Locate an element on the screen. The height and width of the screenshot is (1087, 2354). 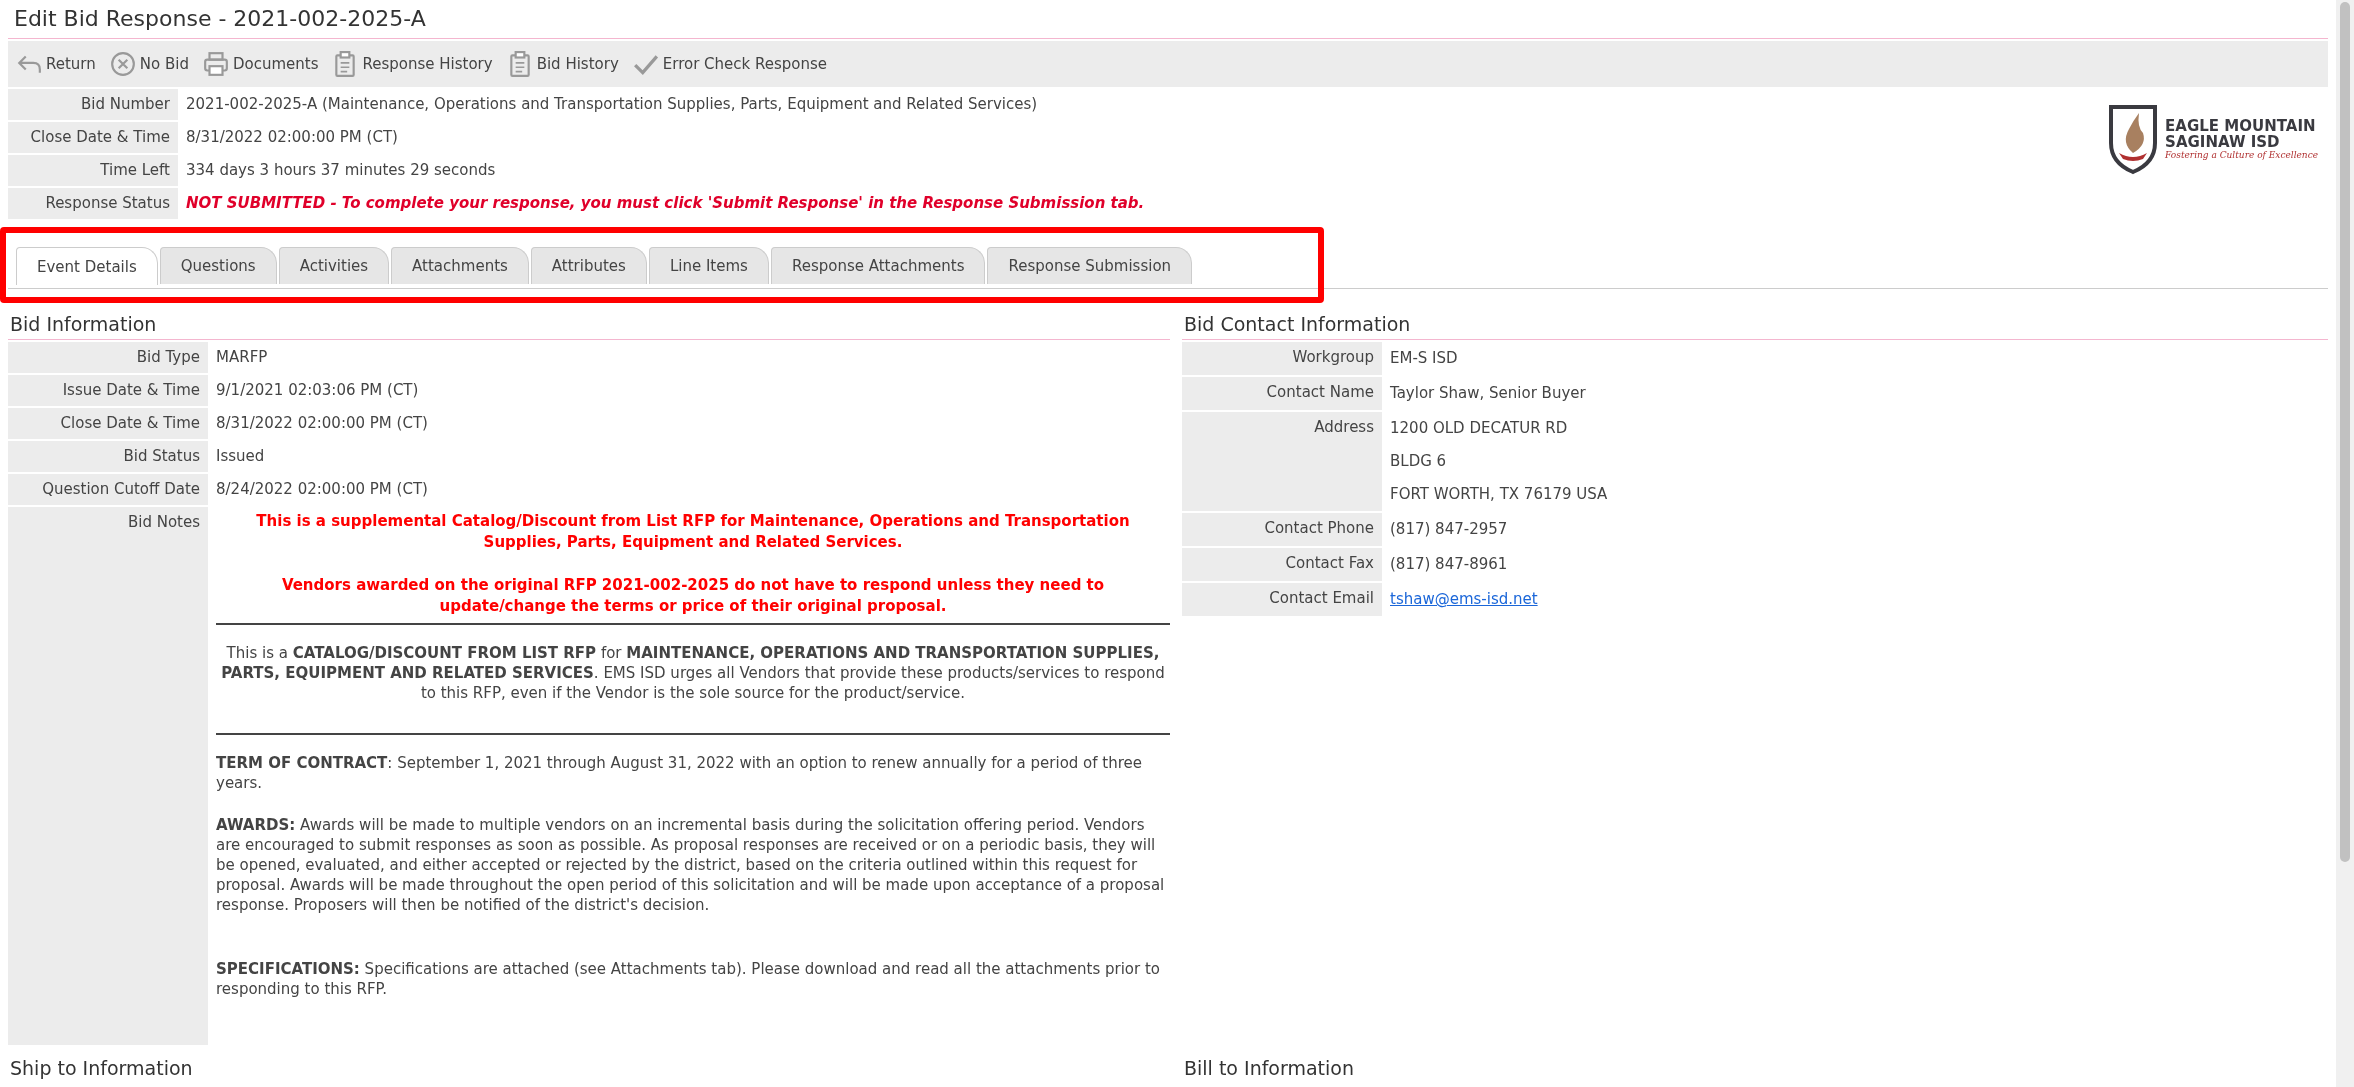
notes-paragraph: AWARDS: Awards will be made to multiple vendors on an incremental basis during the solicitation offering period. Vendors are encouraged to submit responses as soon as possible. As proposal responses are received or on a periodic basis, they will be opened, evaluated, and either accepted or rejected by the district, based on the criteria outlined within this request for proposal. Awards will be made throughout the open period of this solicitation and will be made upon acceptance of a proposal response. Proposers will then be notified of the district's decision. is located at coordinates (691, 865).